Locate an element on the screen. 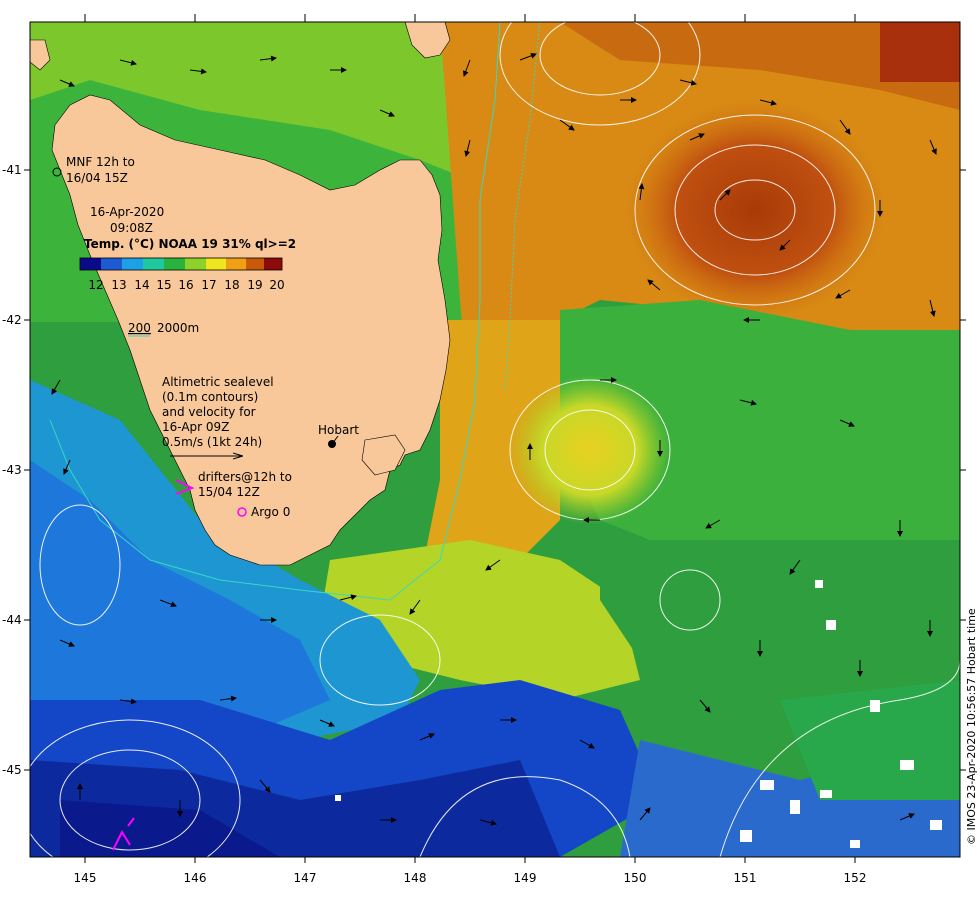 This screenshot has height=900, width=980. colorbar-tick: 17 is located at coordinates (208, 285).